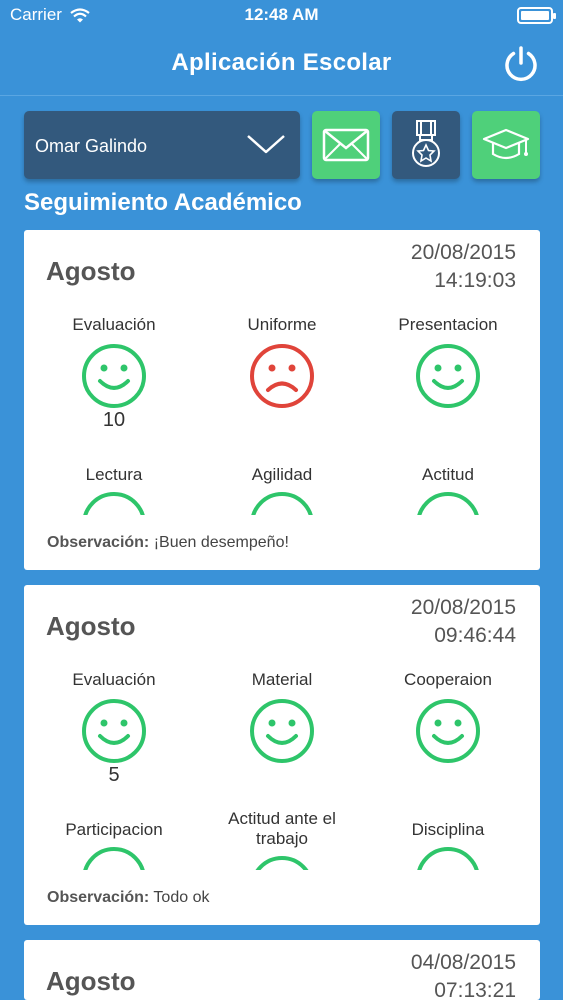  I want to click on nav-bar: Aplicación Escolar, so click(281, 64).